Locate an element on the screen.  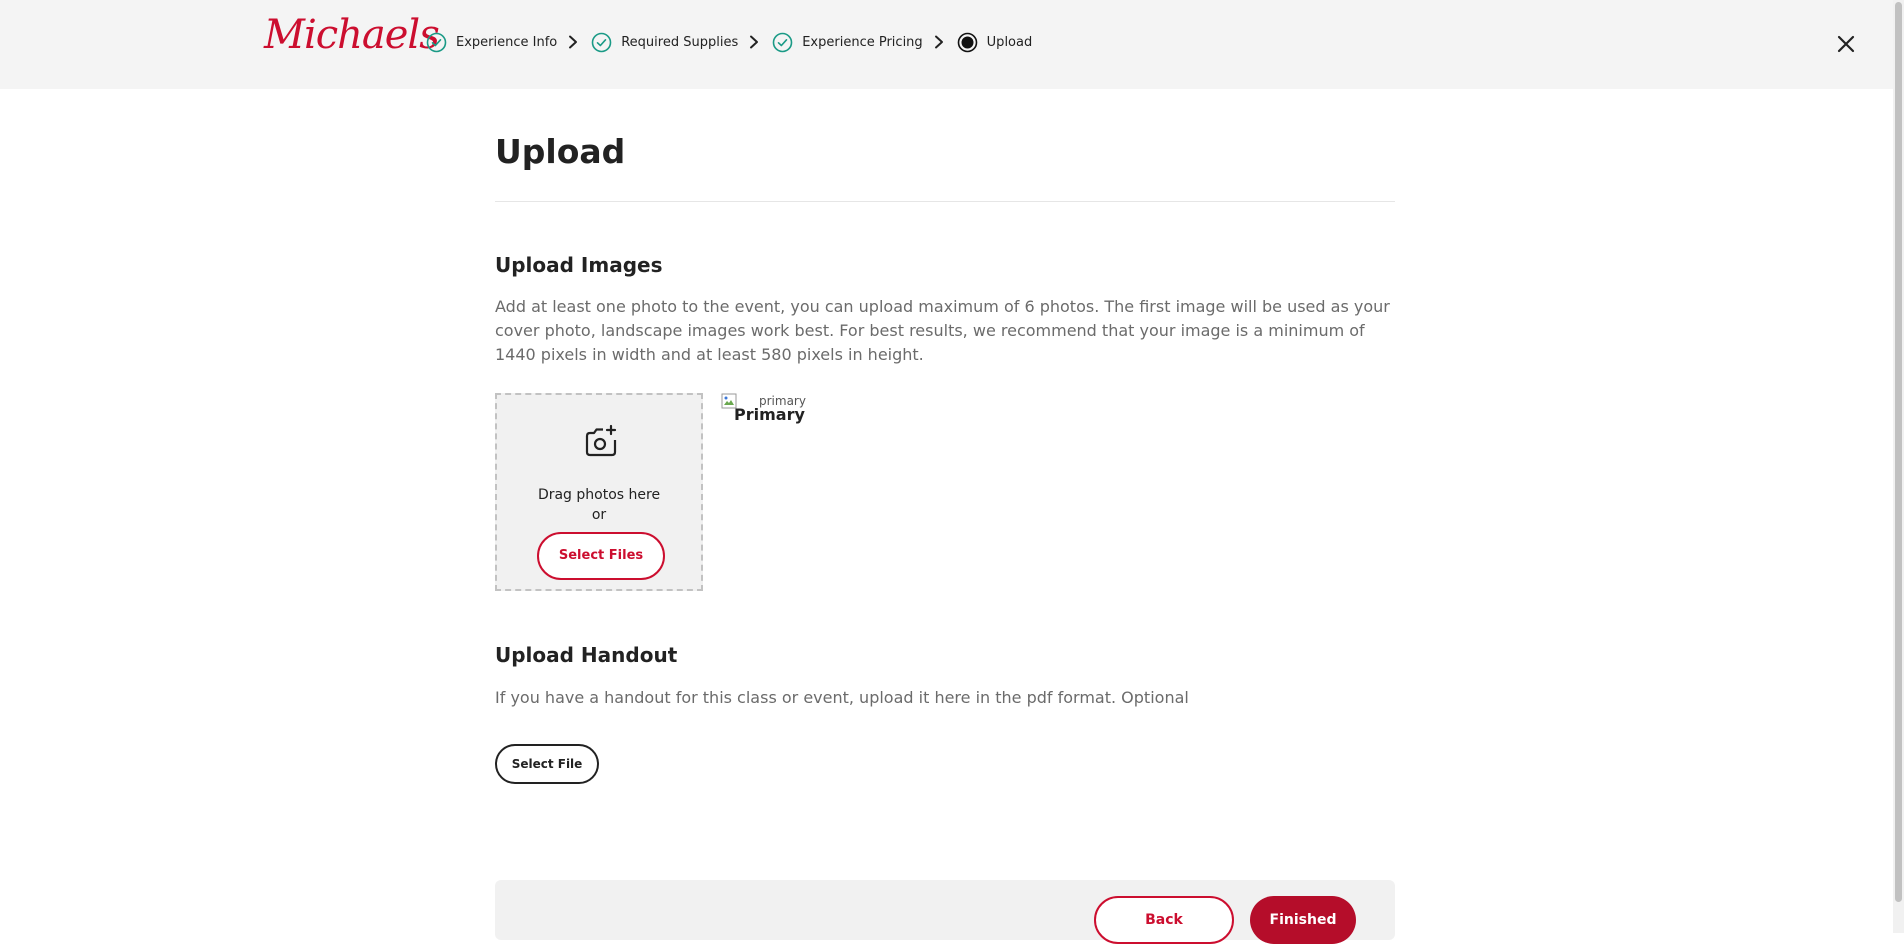
upload-images-title: Upload Images is located at coordinates (579, 265).